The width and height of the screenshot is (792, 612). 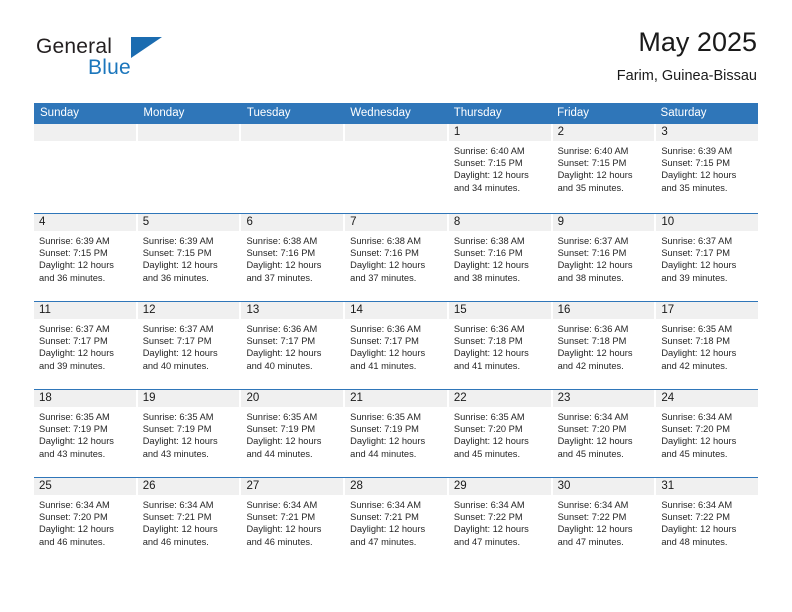 What do you see at coordinates (188, 222) in the screenshot?
I see `day-number: 5` at bounding box center [188, 222].